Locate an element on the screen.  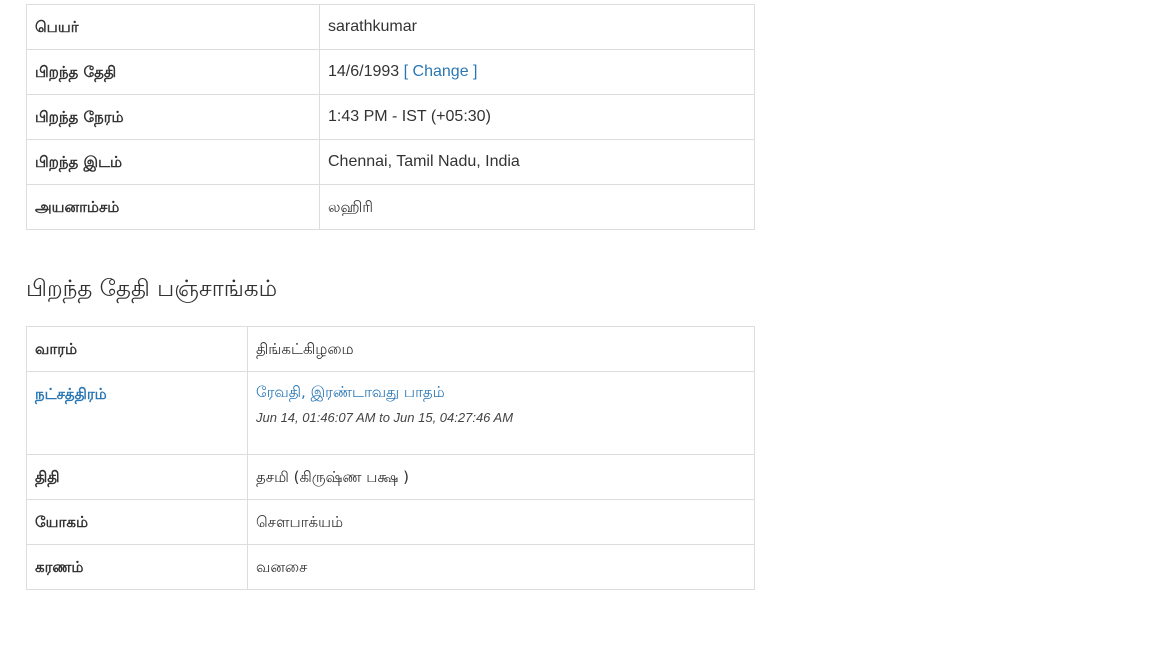
table-row: திதி தசமி (கிருஷ்ண பக்ஷ ) is located at coordinates (390, 477).